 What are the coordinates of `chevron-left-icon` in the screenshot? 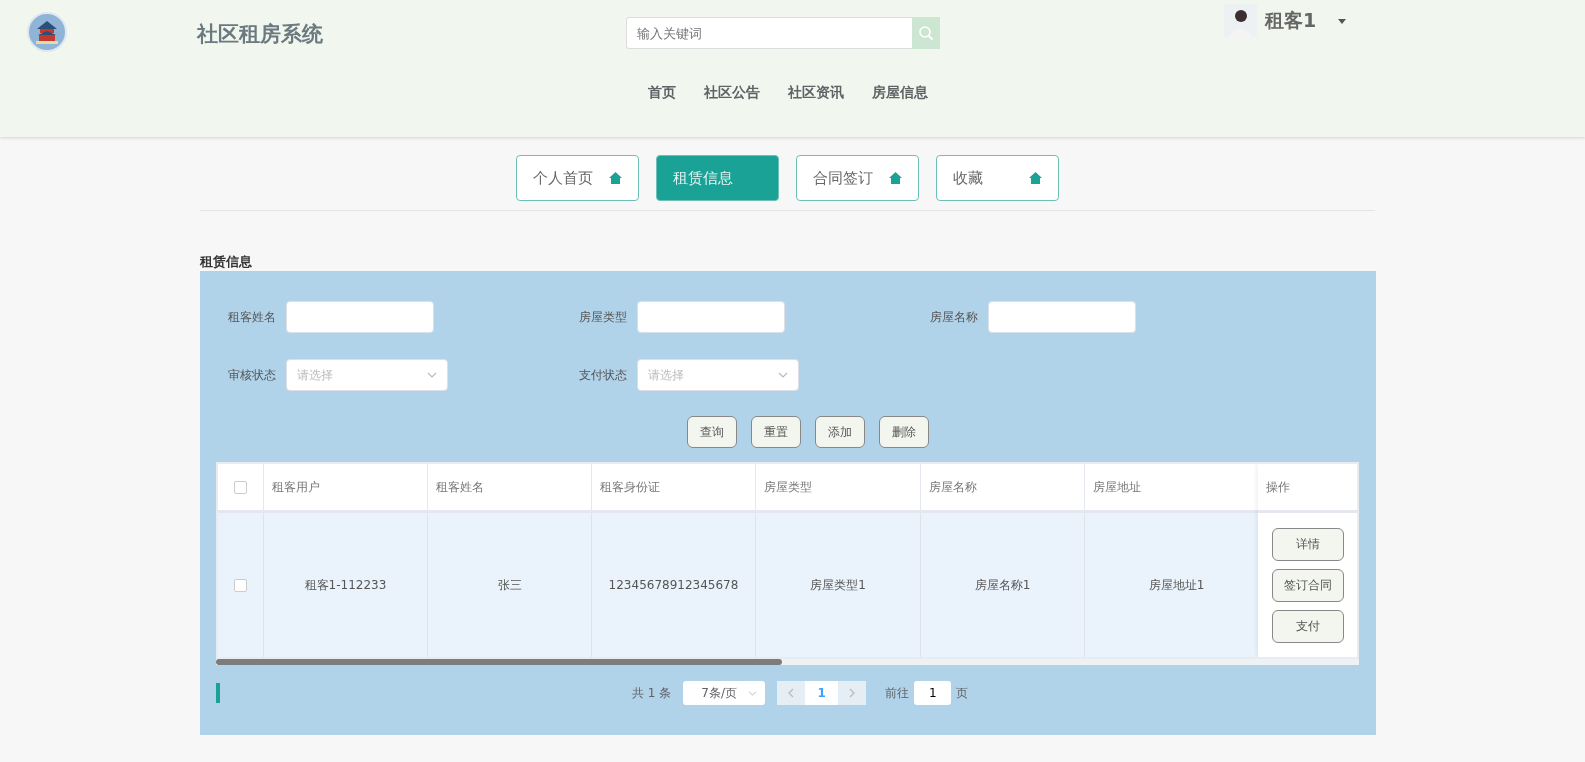 It's located at (791, 693).